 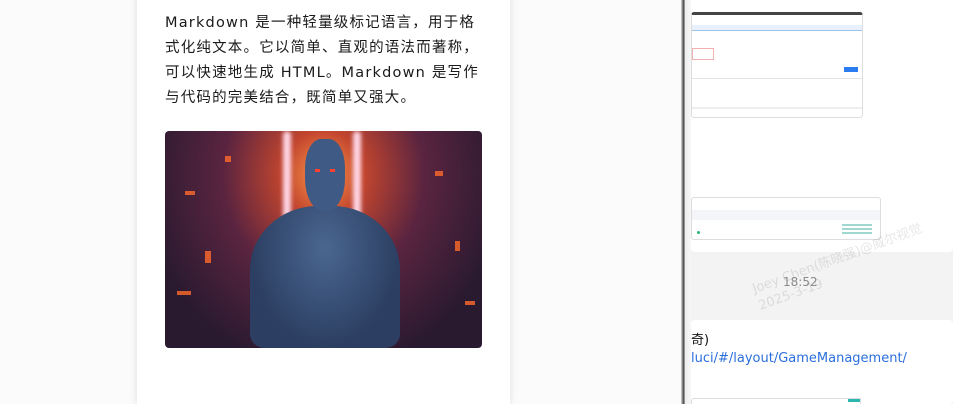 I want to click on chat-message: 奇) luci/#/layout/GameManagement/, so click(x=822, y=362).